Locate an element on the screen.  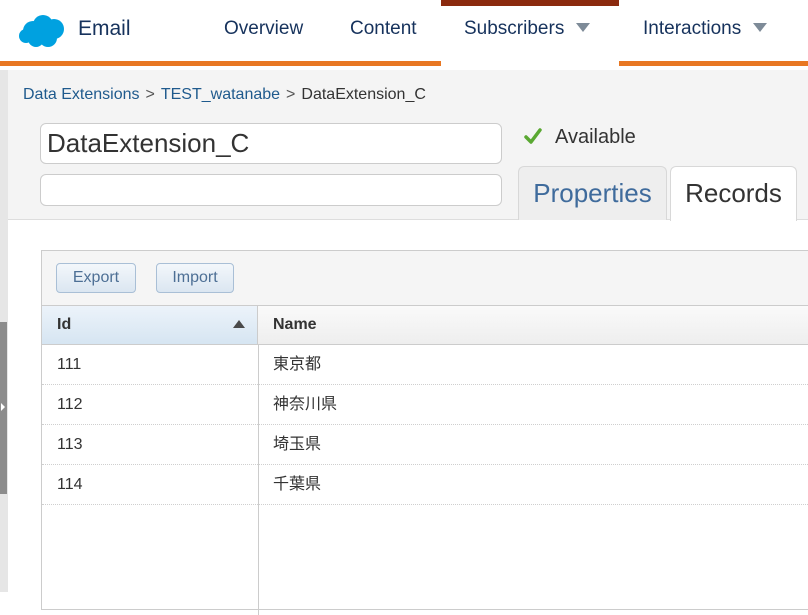
cell-name: 埼玉県 is located at coordinates (297, 444).